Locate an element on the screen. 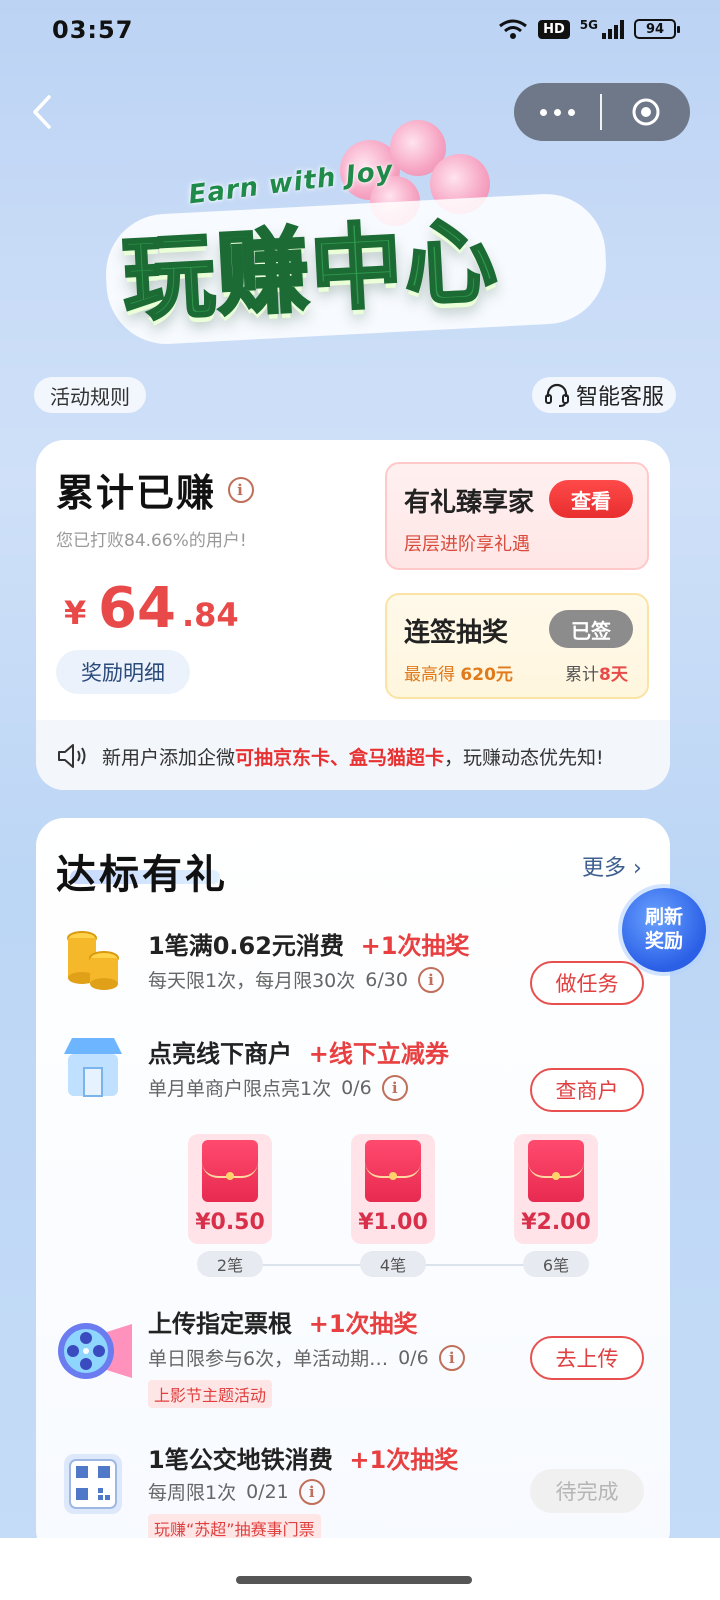 The height and width of the screenshot is (1600, 720). notice-bar: 新用户添加企微可抽京东卡、盒马猫超卡，玩赚动态优先知! is located at coordinates (356, 756).